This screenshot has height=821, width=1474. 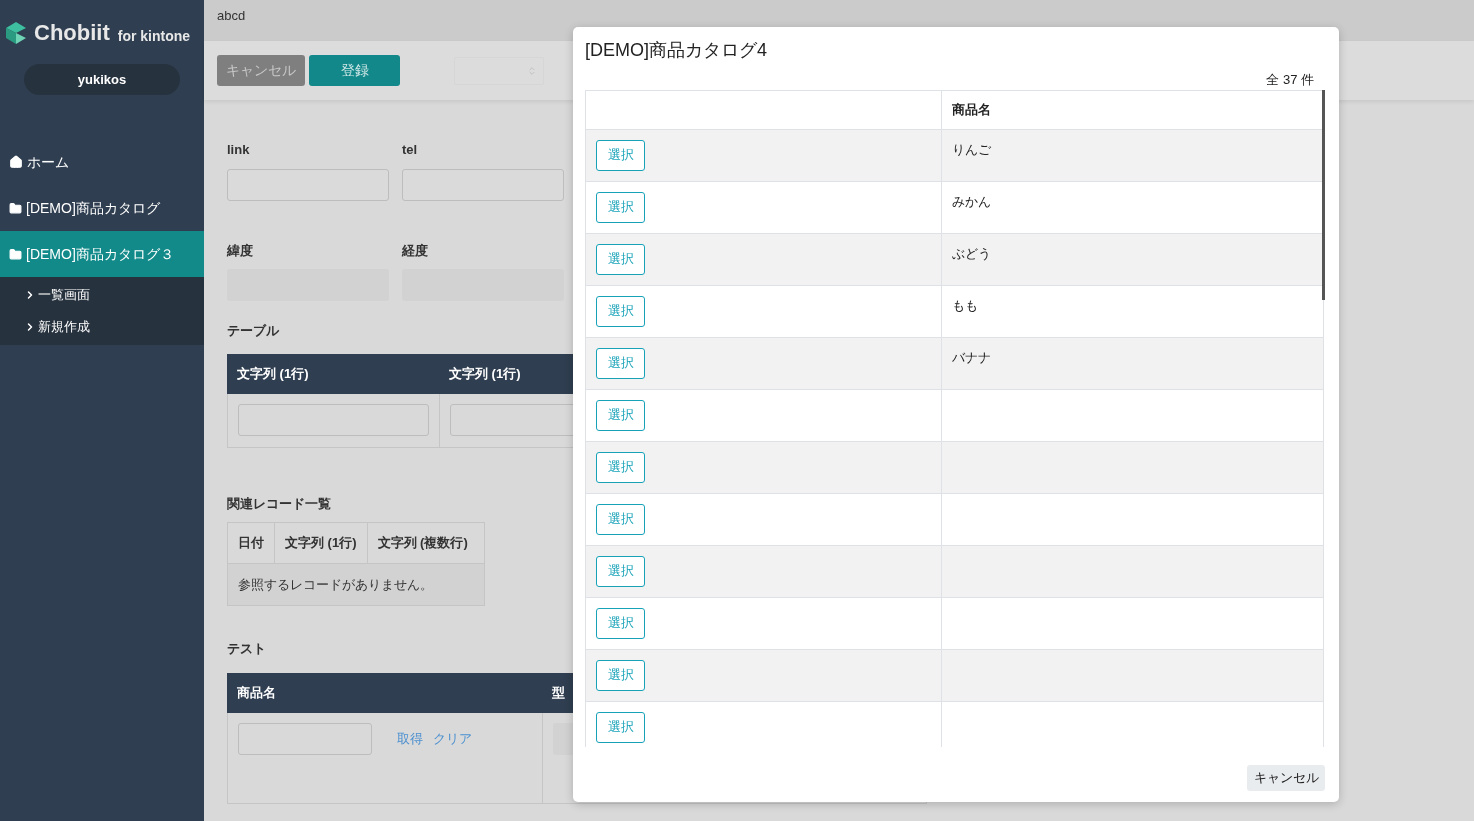 I want to click on record-count: 全 37 件, so click(x=1290, y=80).